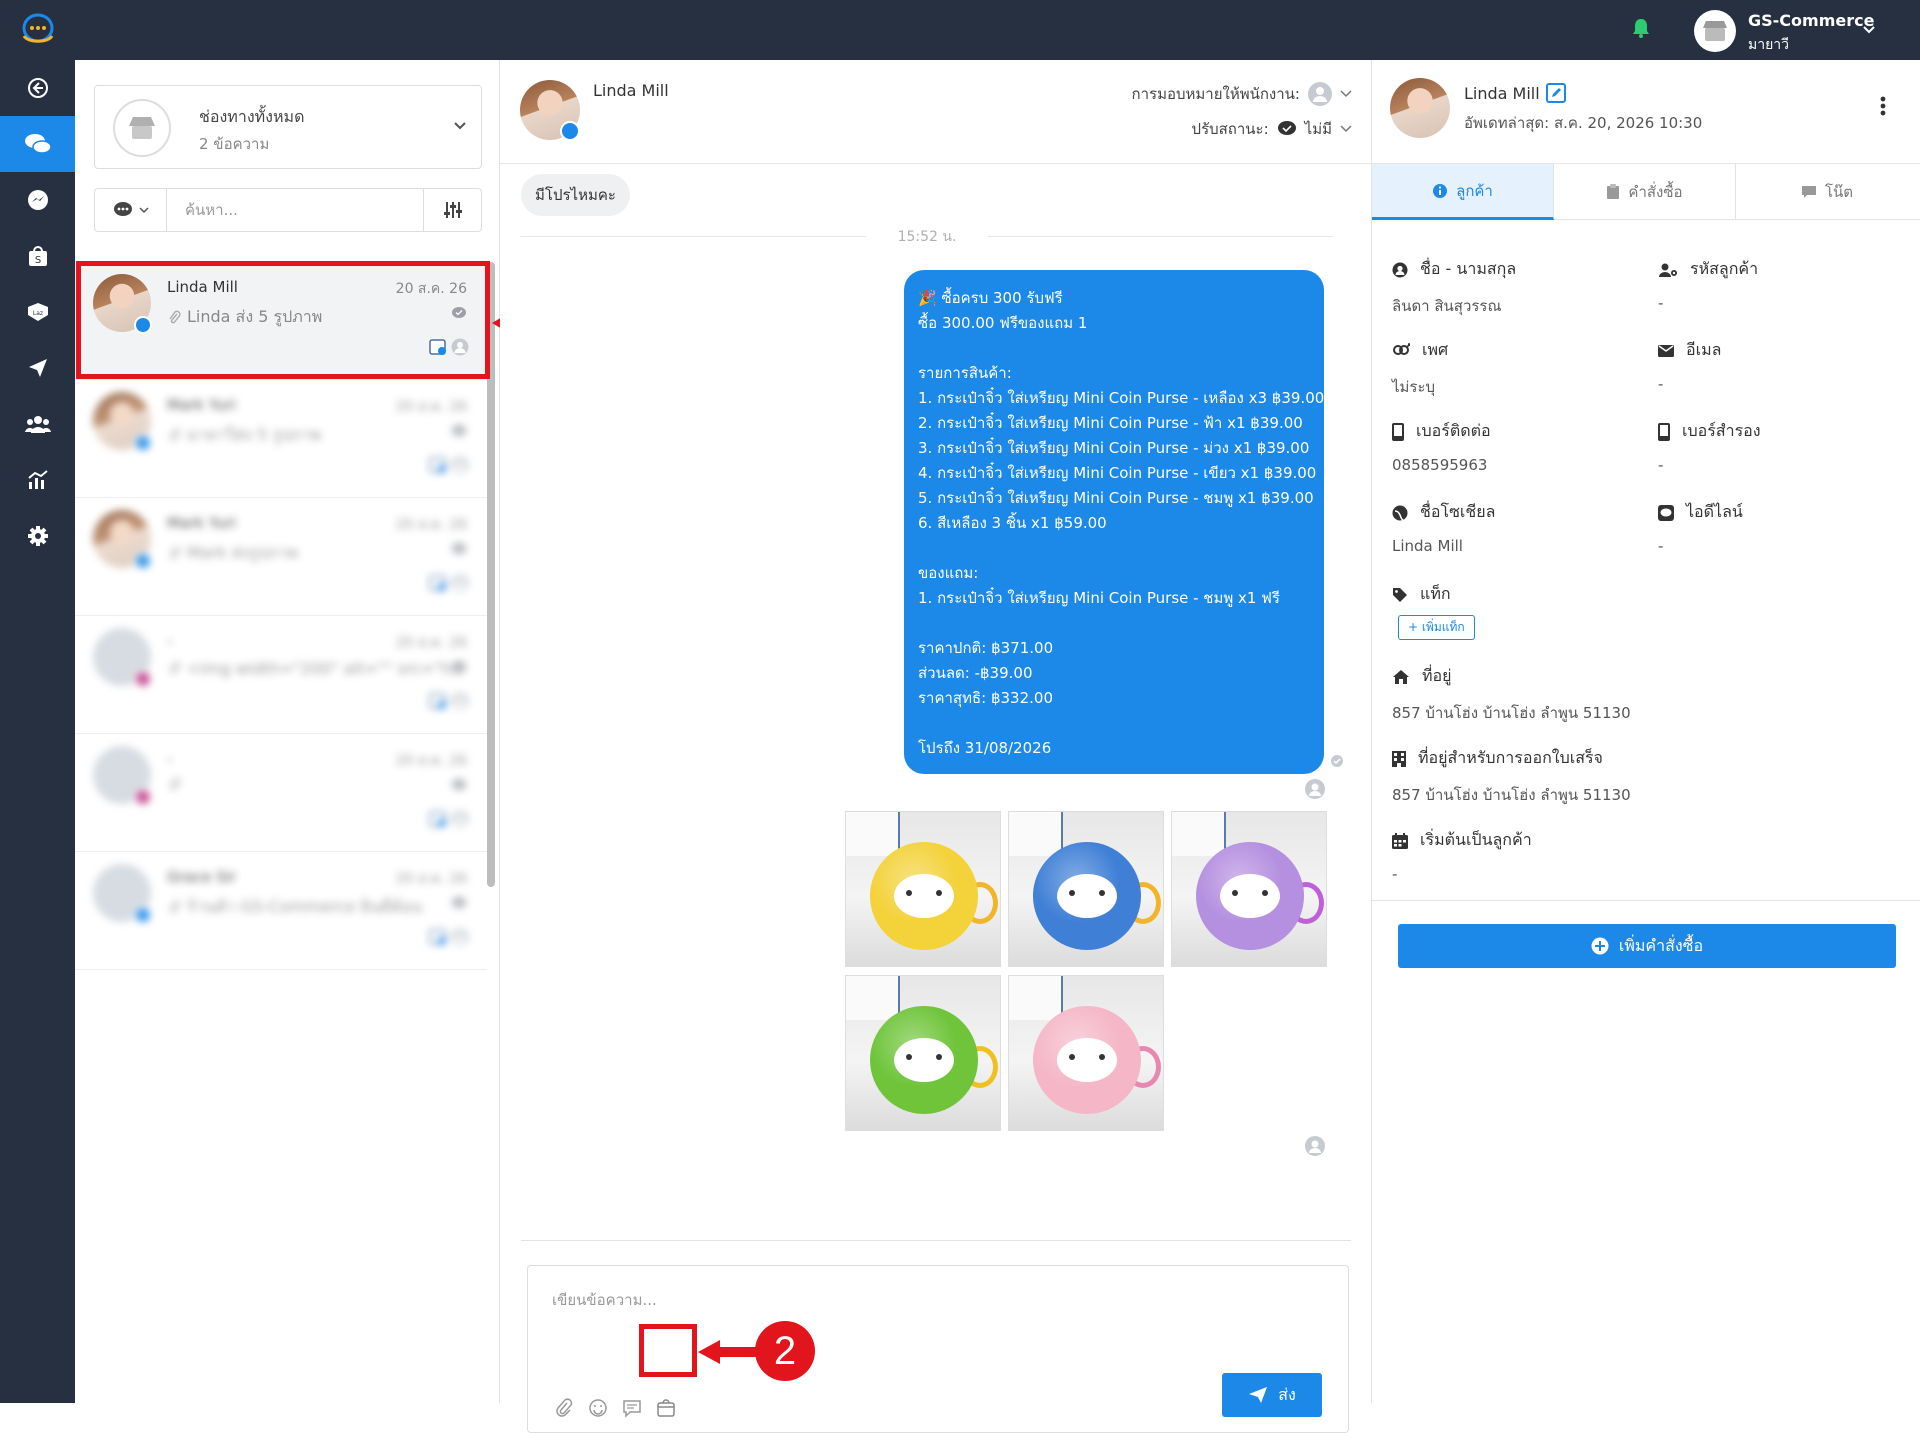  Describe the element at coordinates (1839, 192) in the screenshot. I see `tab-label: โน๊ต` at that location.